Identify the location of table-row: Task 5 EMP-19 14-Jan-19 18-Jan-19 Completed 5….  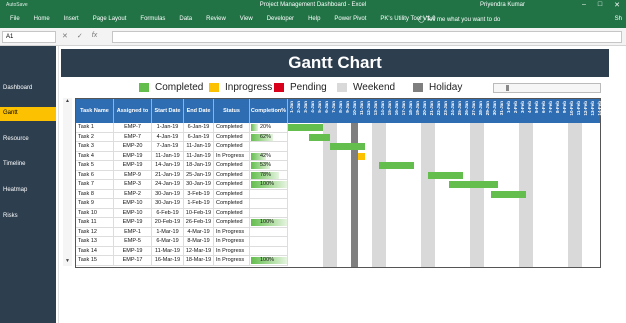
(338, 166).